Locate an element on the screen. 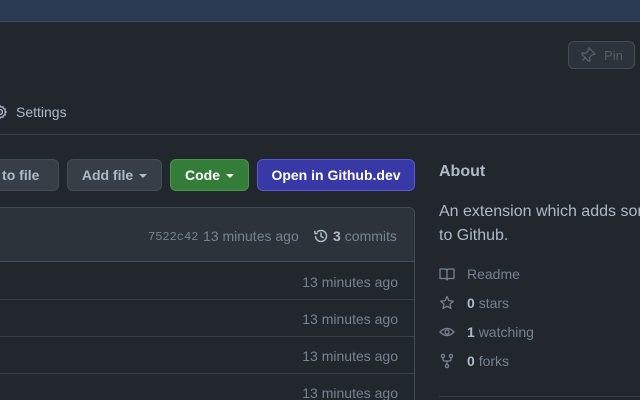 Image resolution: width=640 pixels, height=400 pixels. commits-link: 3 commits is located at coordinates (355, 236).